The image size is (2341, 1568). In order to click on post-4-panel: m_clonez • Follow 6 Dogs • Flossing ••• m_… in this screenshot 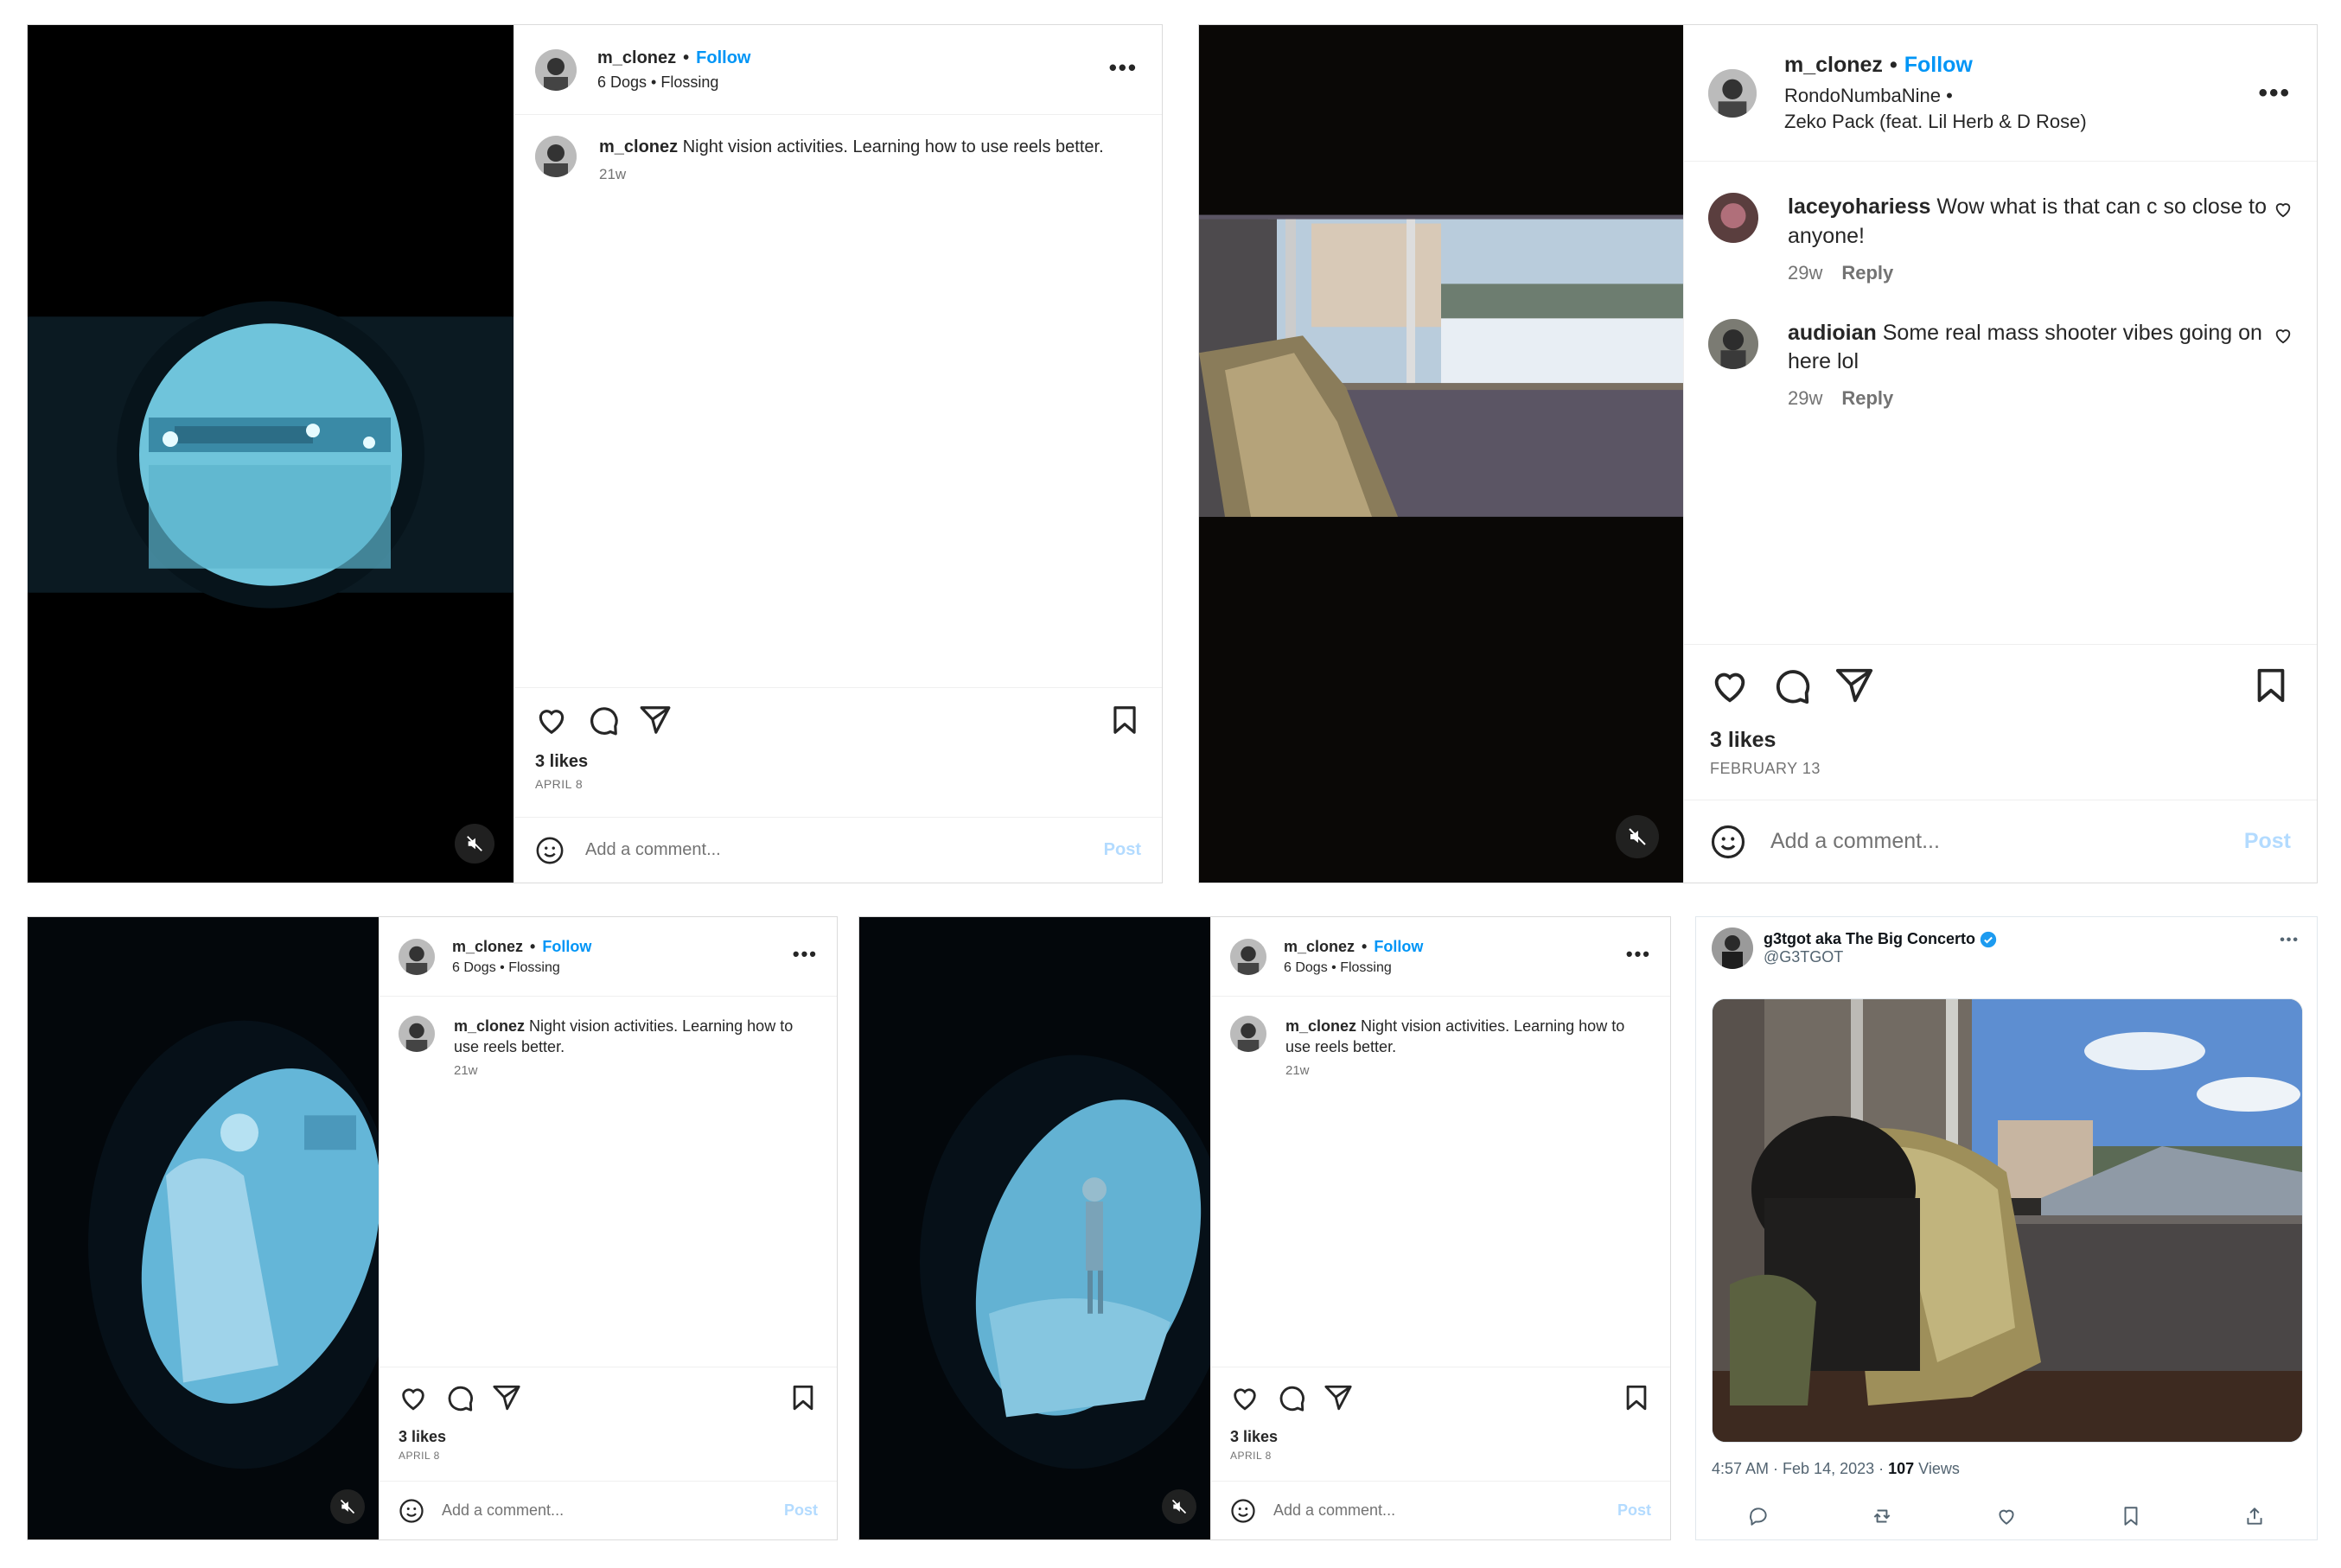, I will do `click(1440, 1228)`.